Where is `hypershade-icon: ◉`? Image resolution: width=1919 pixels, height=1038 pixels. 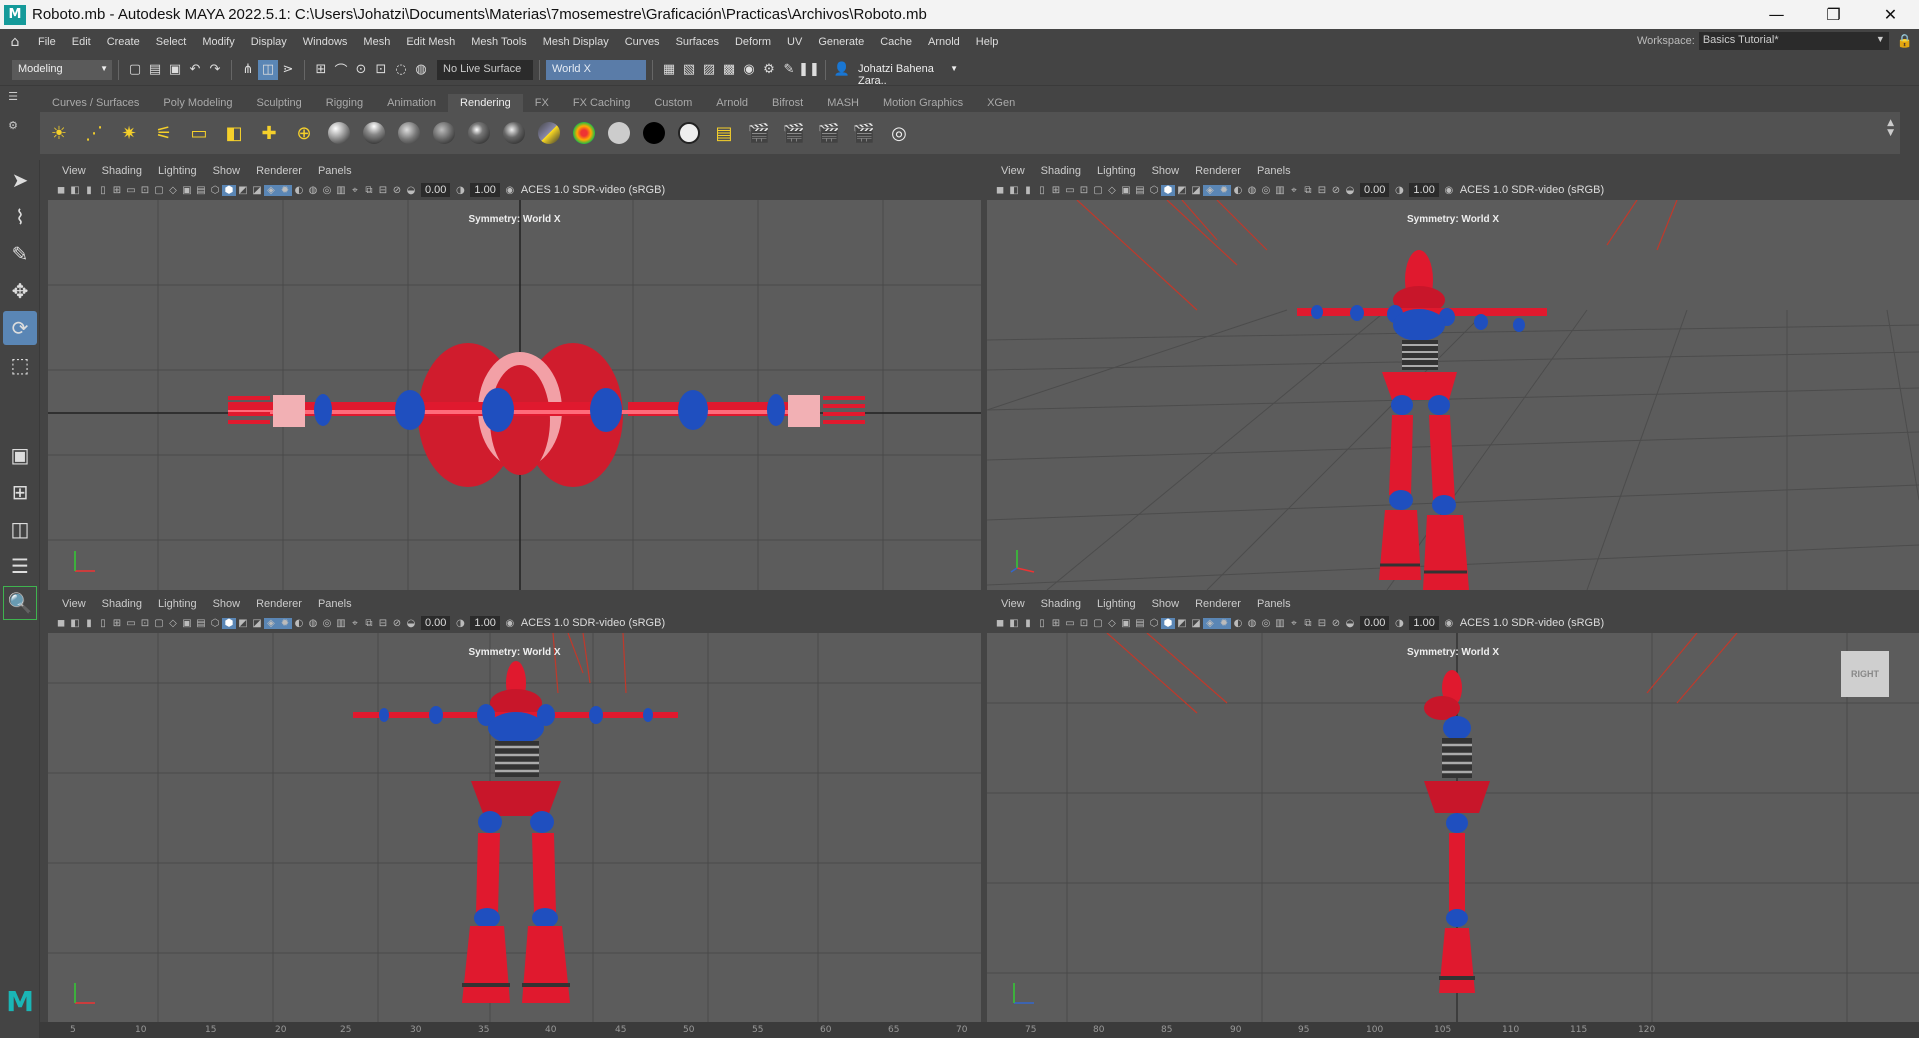 hypershade-icon: ◉ is located at coordinates (749, 70).